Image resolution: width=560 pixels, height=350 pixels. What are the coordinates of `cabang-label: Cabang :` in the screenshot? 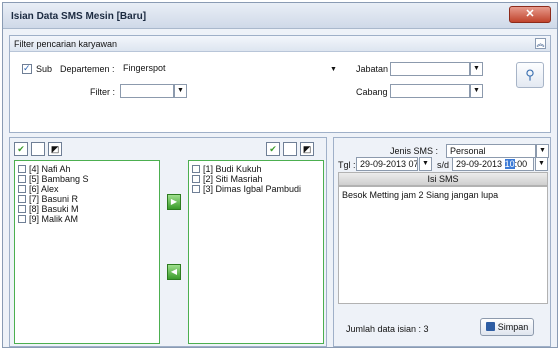 It's located at (374, 92).